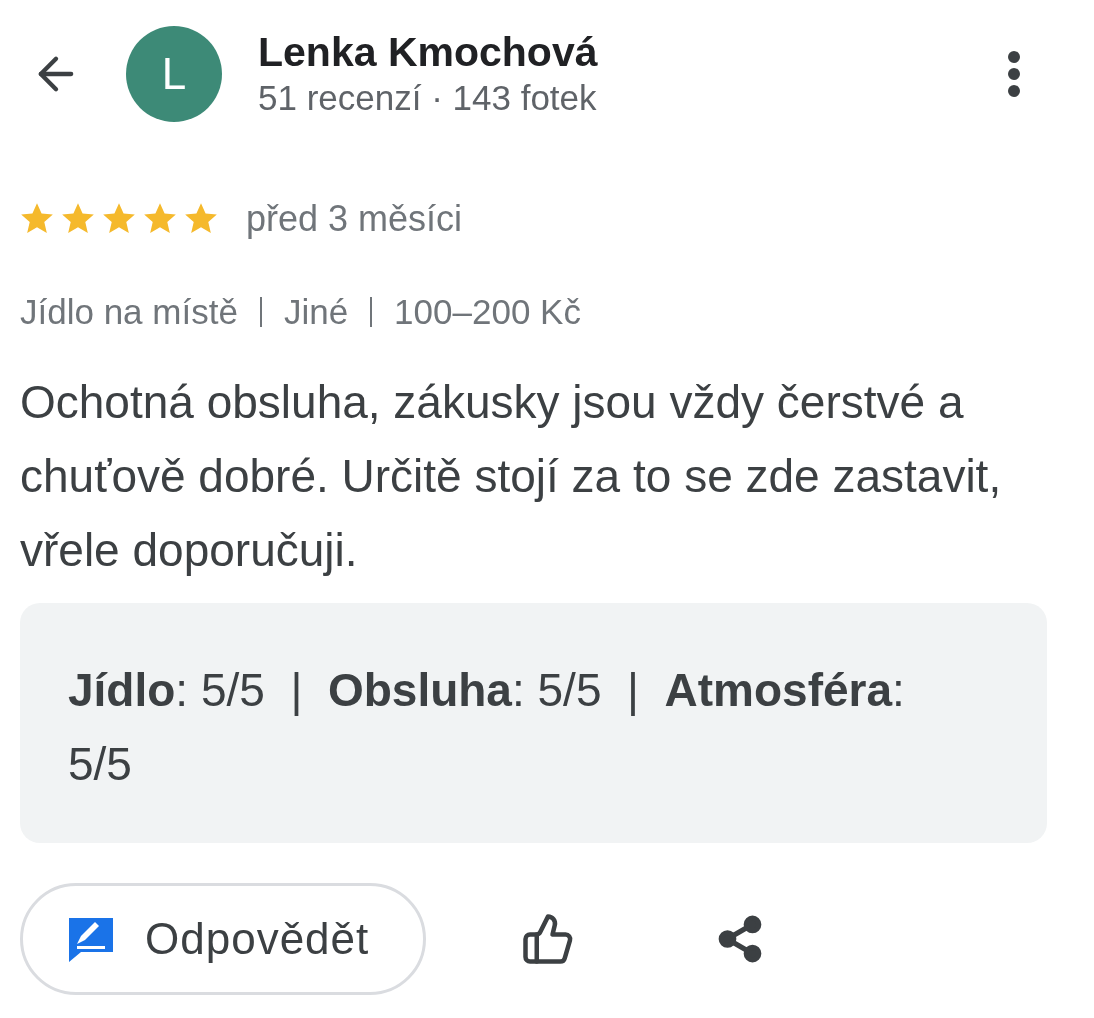 This screenshot has width=1094, height=1018. Describe the element at coordinates (174, 74) in the screenshot. I see `avatar: L` at that location.